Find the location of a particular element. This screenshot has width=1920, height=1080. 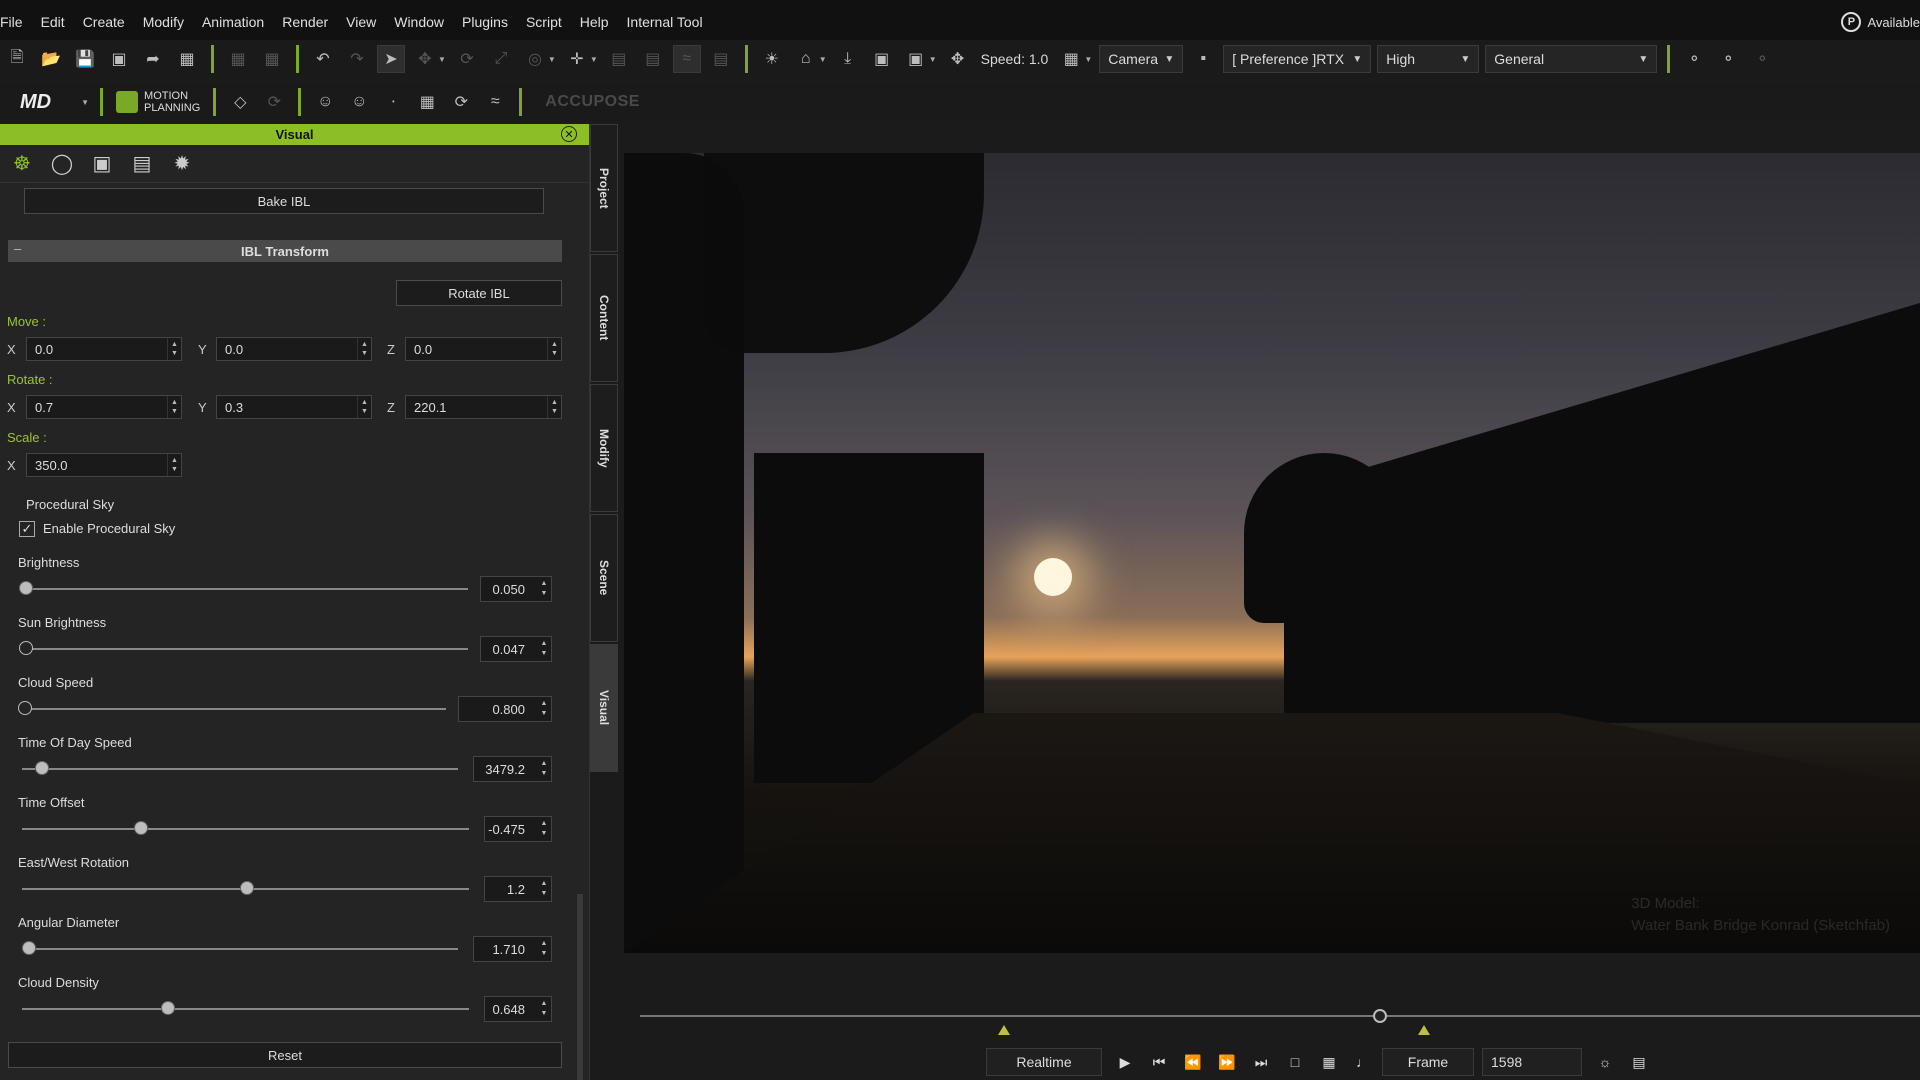

motion-planning-button: MOTION PLANNING is located at coordinates (158, 102).